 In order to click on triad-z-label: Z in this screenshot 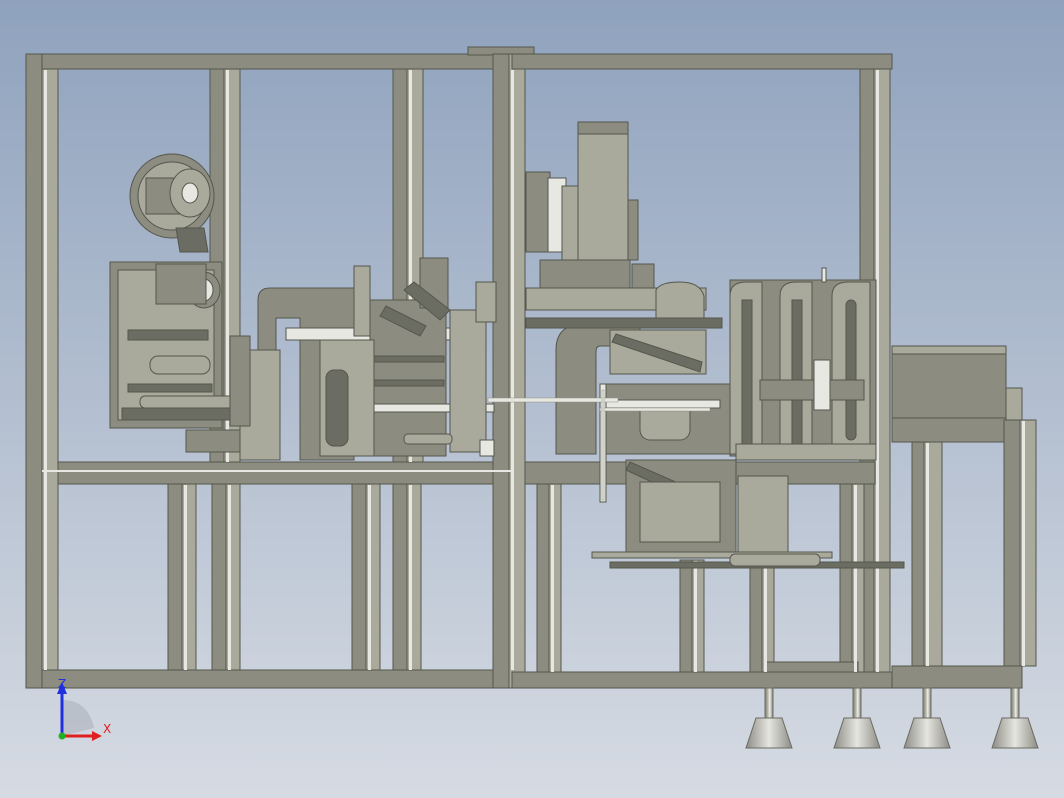, I will do `click(62, 684)`.